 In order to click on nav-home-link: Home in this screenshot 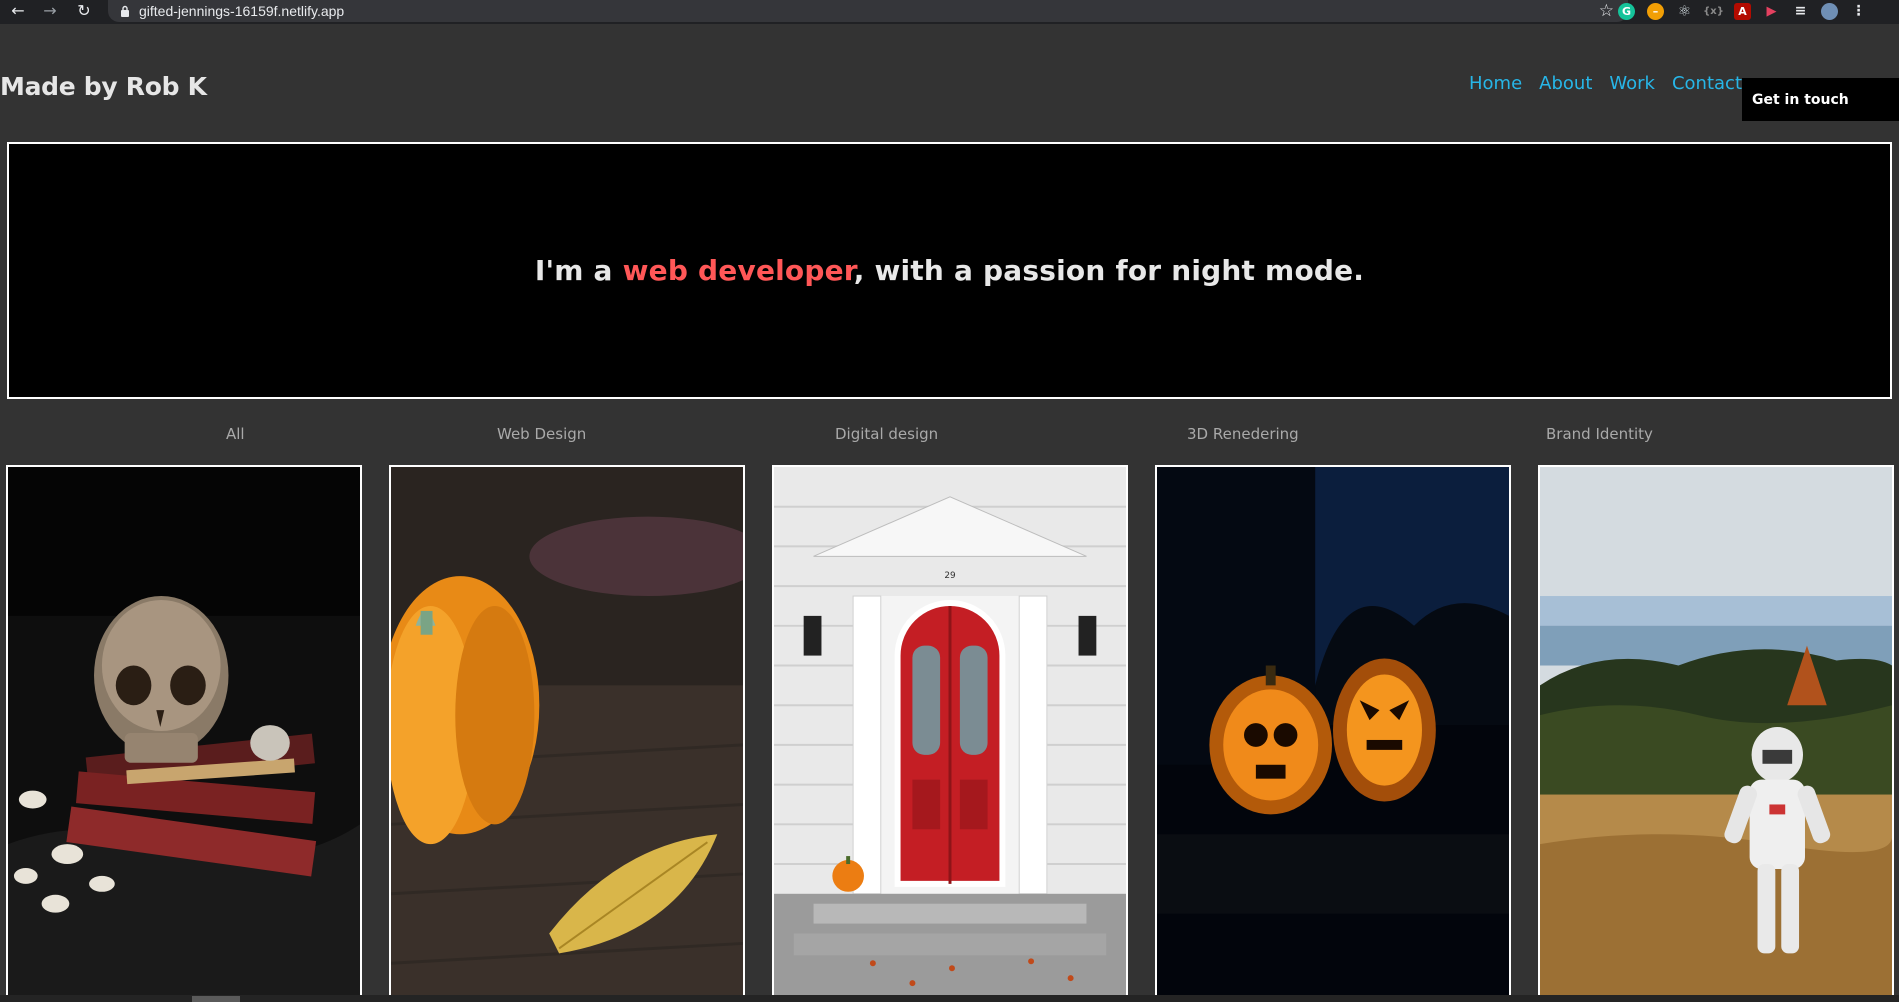, I will do `click(1495, 83)`.